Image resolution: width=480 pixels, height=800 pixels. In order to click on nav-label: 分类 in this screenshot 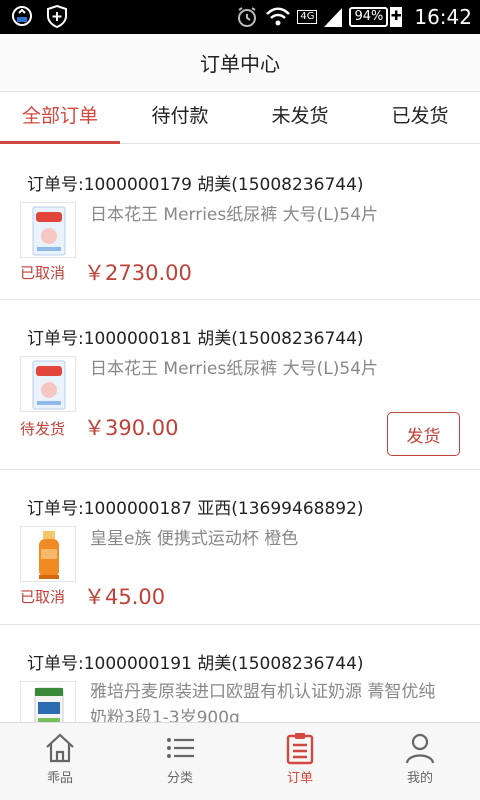, I will do `click(179, 778)`.